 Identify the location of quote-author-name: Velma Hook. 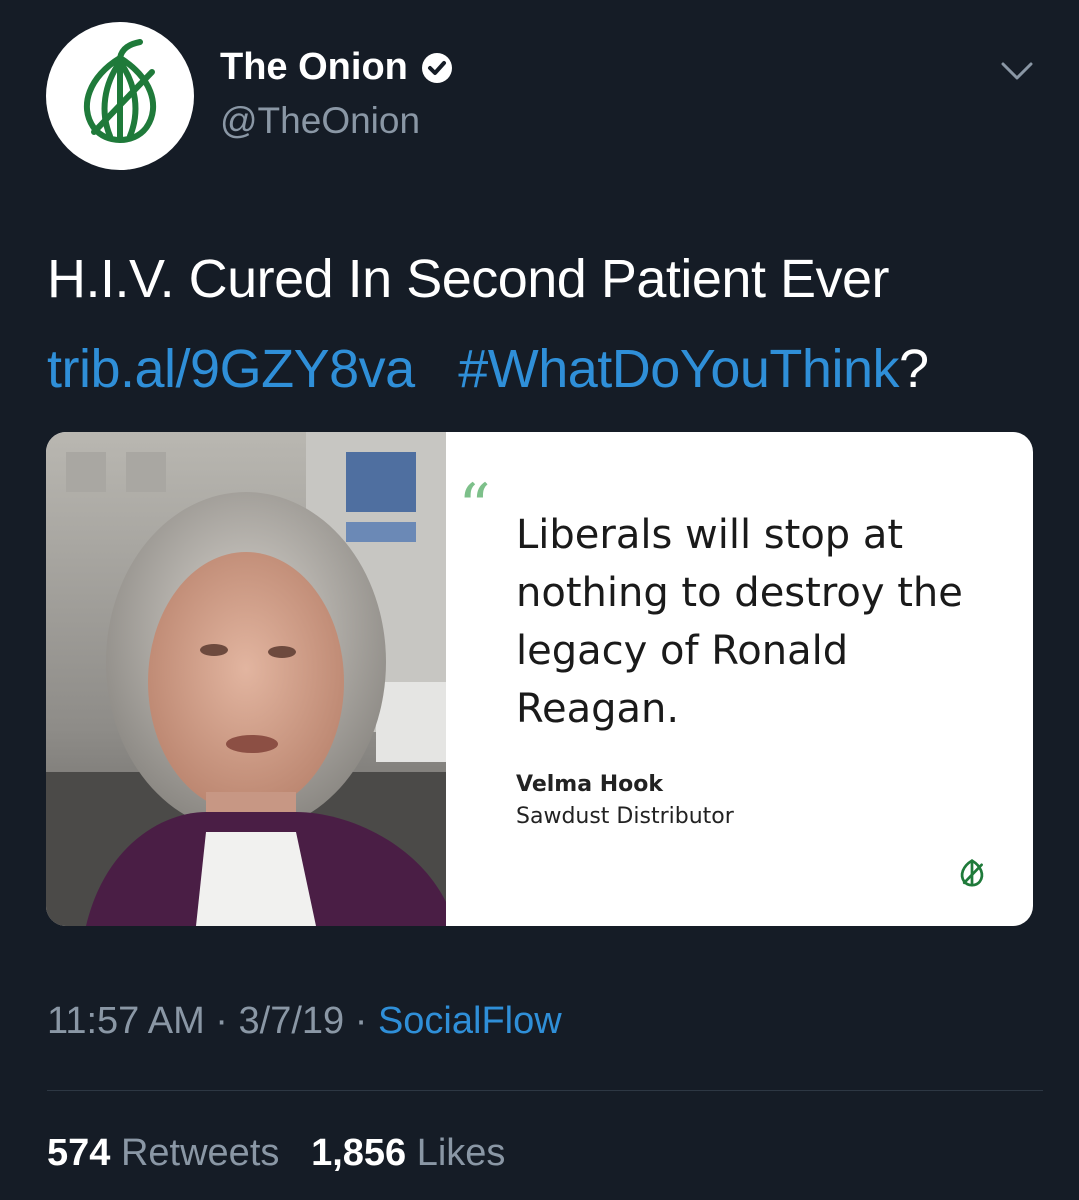
(589, 784).